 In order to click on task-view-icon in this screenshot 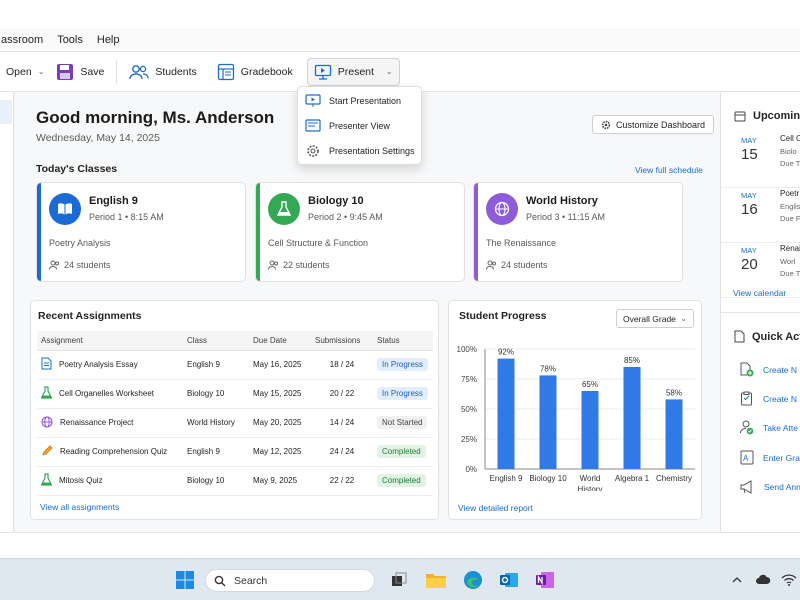, I will do `click(399, 580)`.